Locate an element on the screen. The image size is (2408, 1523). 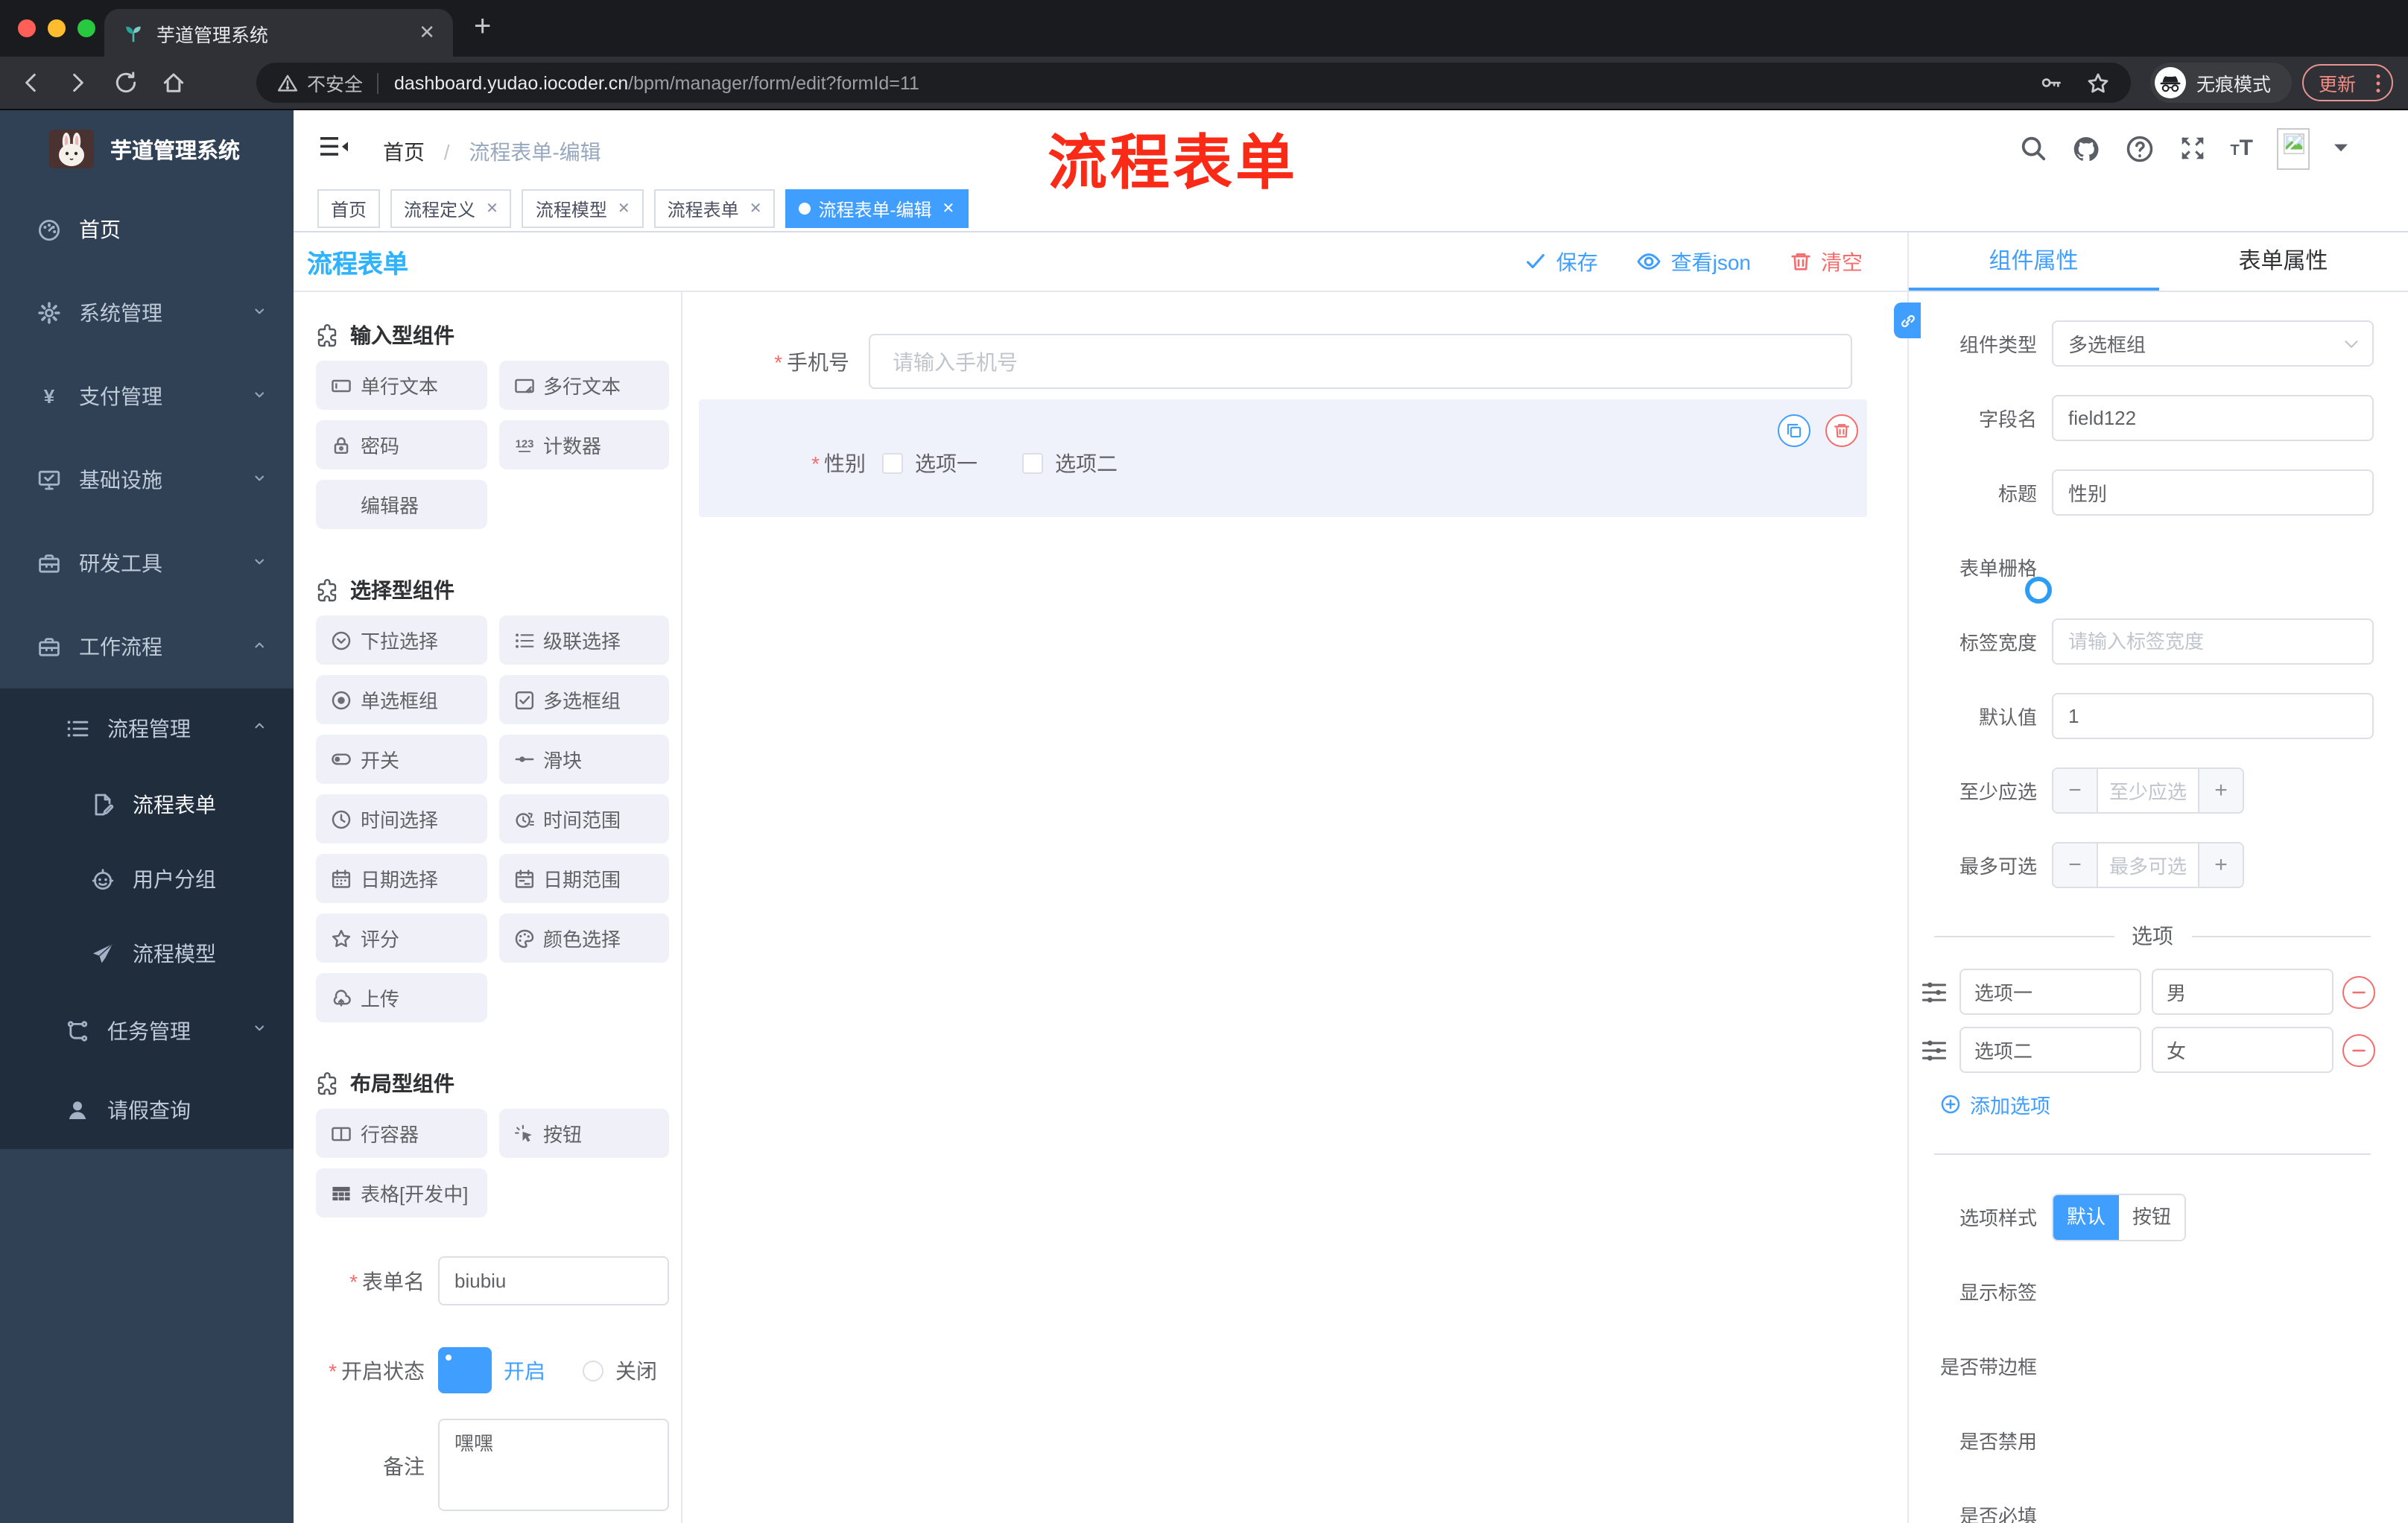
palette-item-表格[开发中]: 表格[开发中] is located at coordinates (401, 1193).